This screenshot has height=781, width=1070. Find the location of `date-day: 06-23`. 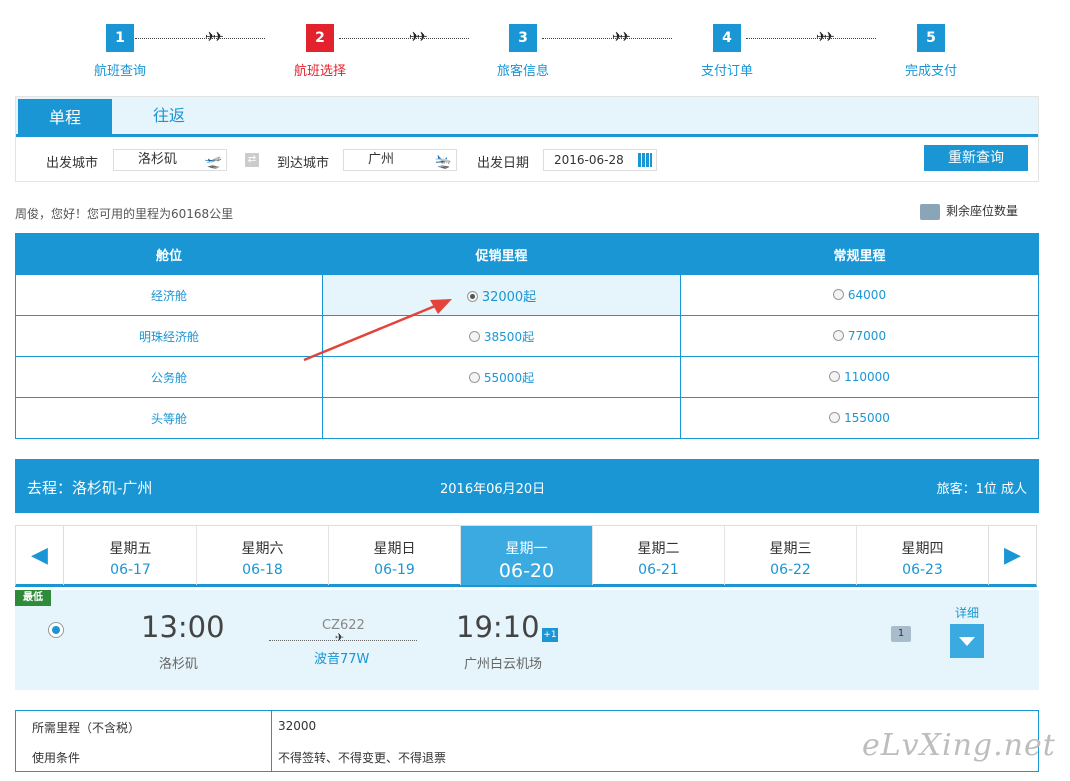

date-day: 06-23 is located at coordinates (922, 570).